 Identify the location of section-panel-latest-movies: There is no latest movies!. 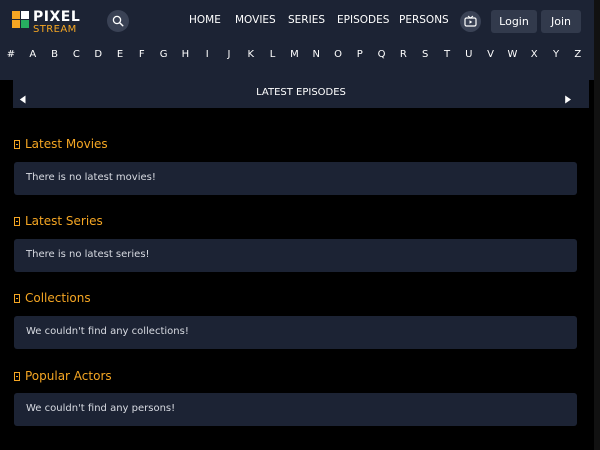
(295, 178).